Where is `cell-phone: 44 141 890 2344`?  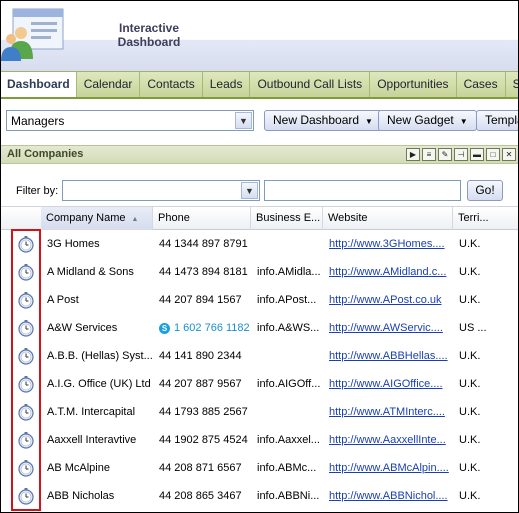 cell-phone: 44 141 890 2344 is located at coordinates (200, 356).